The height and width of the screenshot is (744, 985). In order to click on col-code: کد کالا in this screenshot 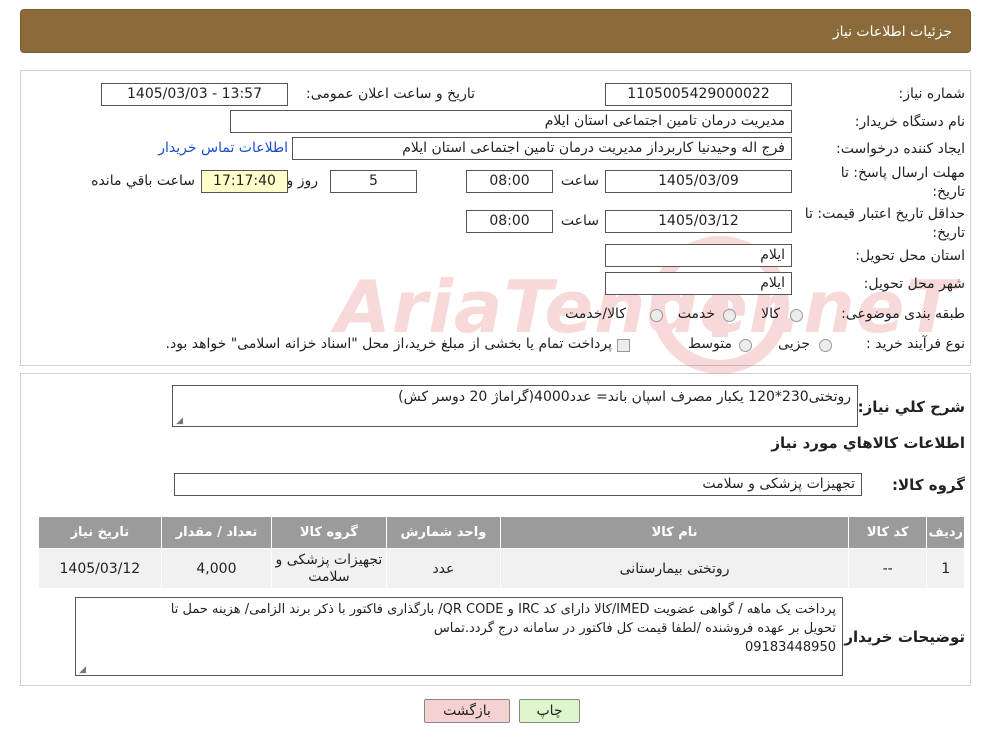, I will do `click(887, 532)`.